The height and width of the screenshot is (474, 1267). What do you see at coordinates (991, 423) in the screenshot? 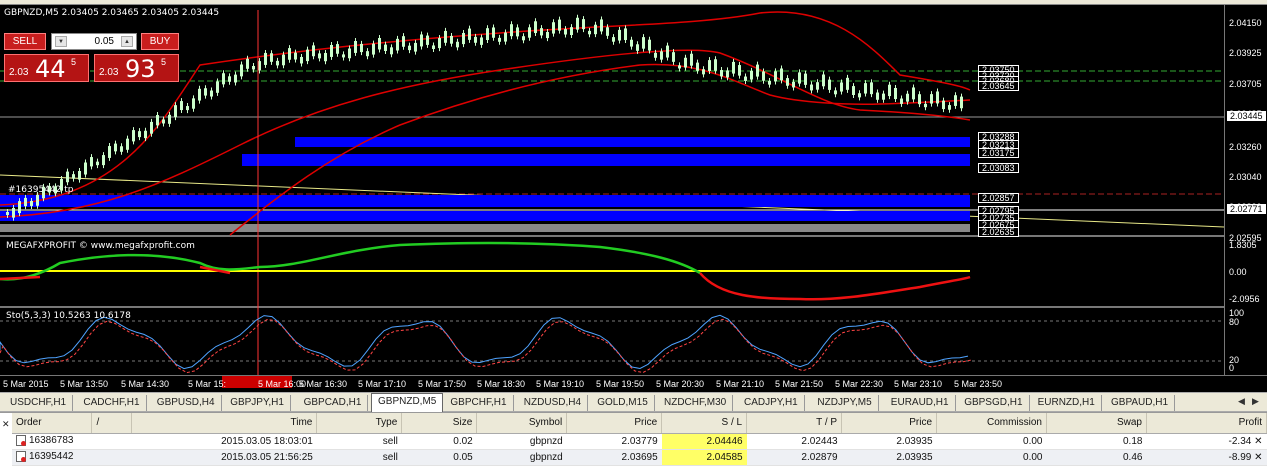
I see `col-commission: Commission` at bounding box center [991, 423].